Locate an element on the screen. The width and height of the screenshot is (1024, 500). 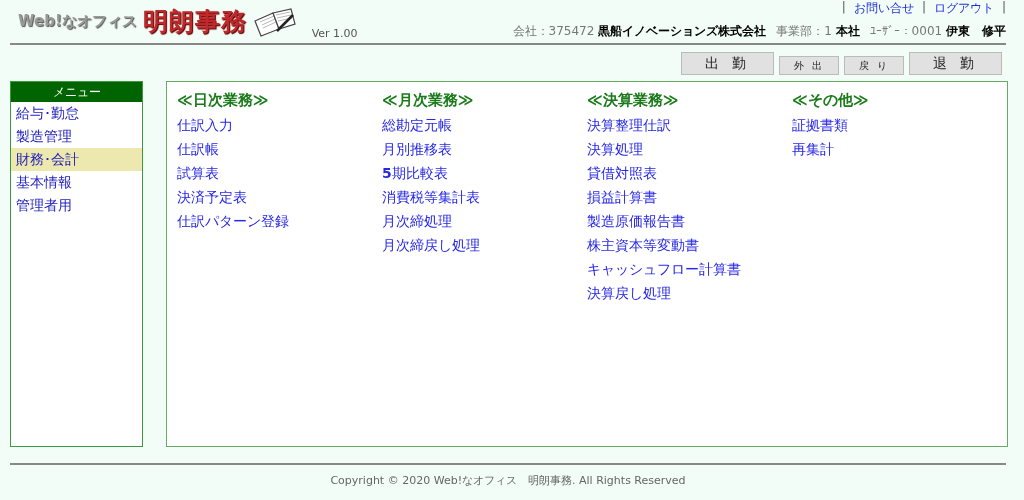
sidebar-item: 基本情報 is located at coordinates (76, 182).